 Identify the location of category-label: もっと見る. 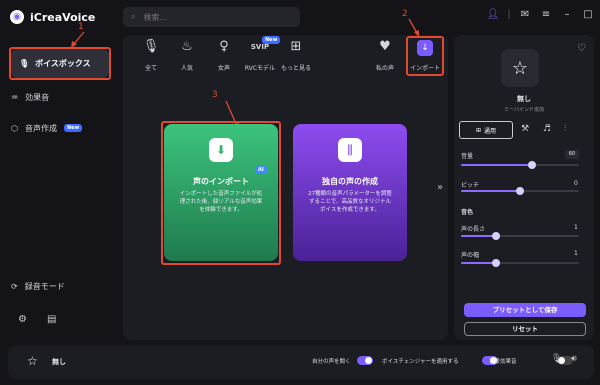
(295, 68).